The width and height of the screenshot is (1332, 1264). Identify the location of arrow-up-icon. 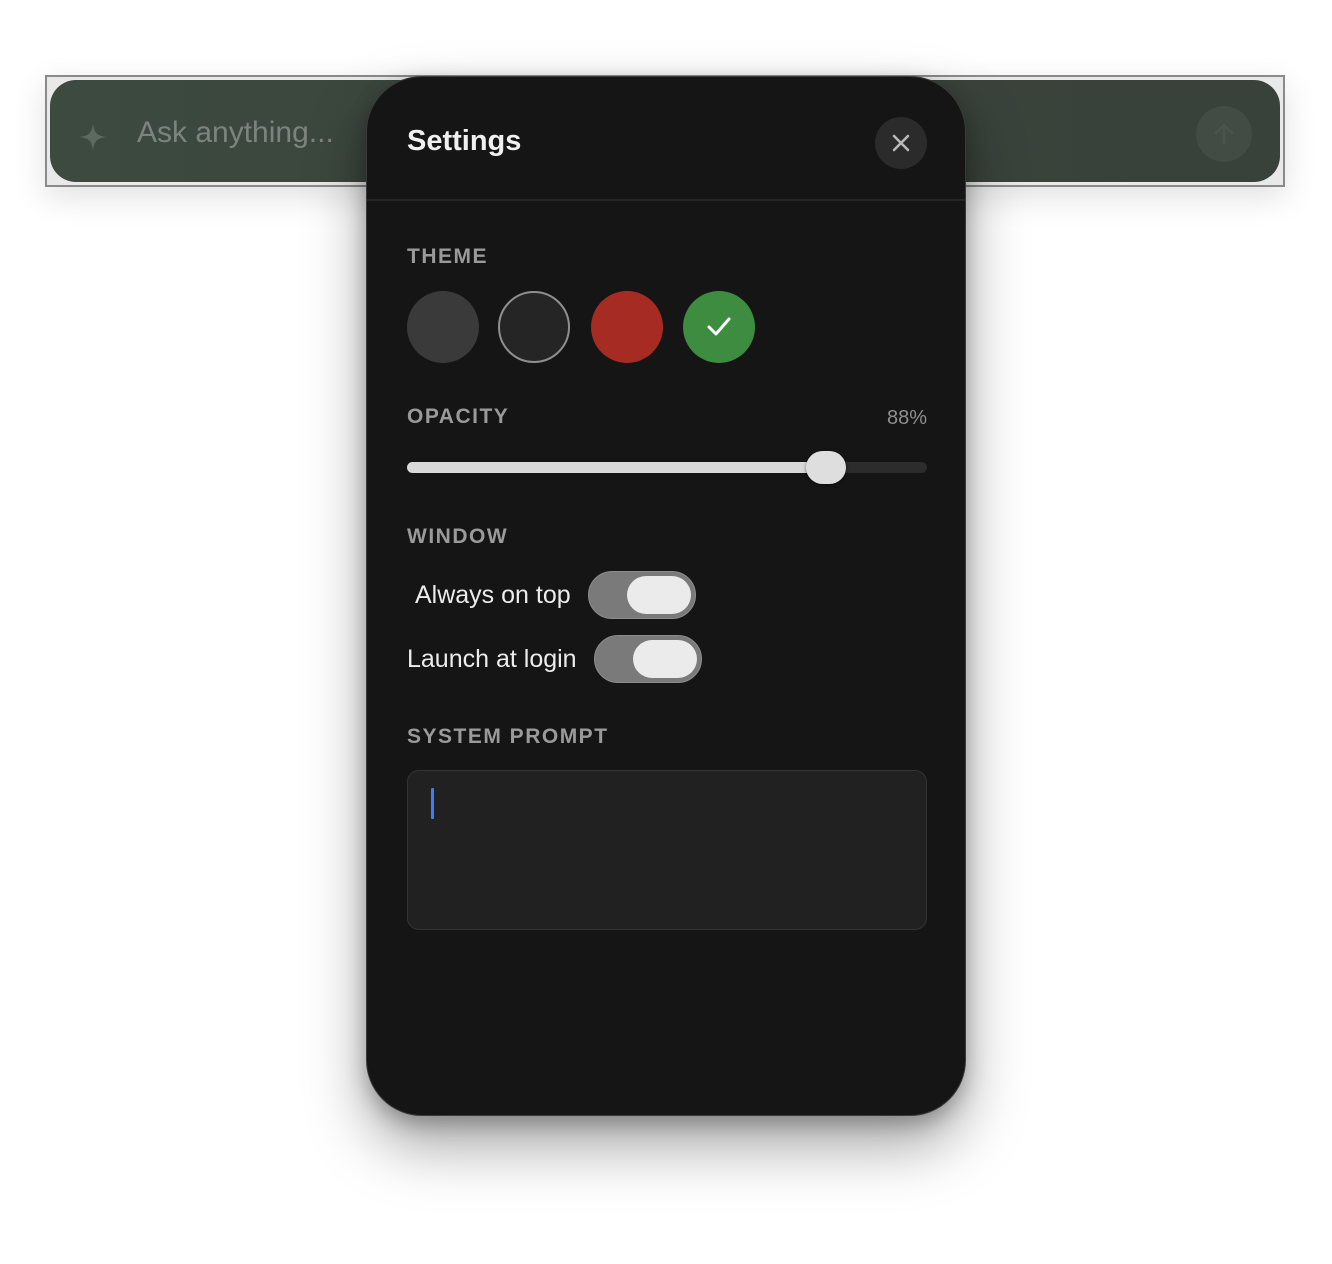
(1224, 134).